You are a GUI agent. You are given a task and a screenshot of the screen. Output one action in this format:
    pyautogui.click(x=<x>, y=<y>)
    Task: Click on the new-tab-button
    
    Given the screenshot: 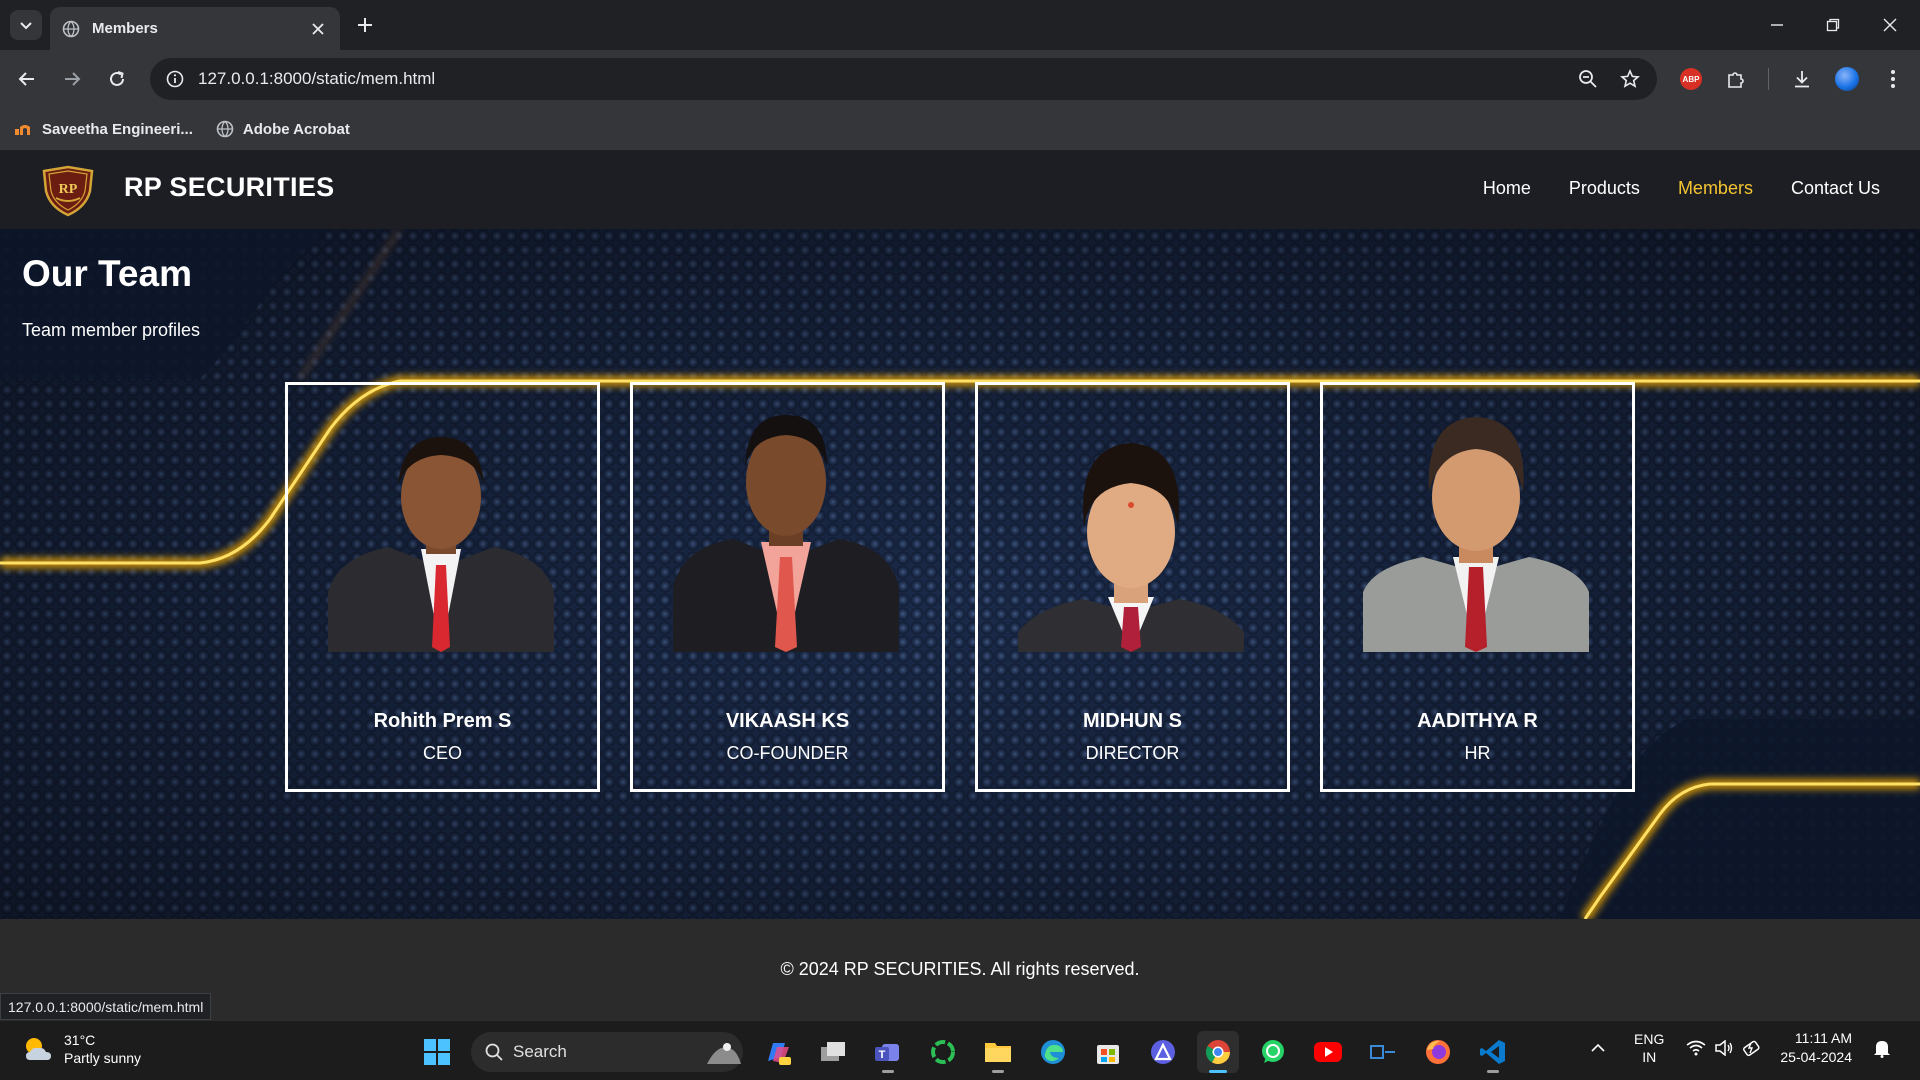 What is the action you would take?
    pyautogui.click(x=365, y=25)
    